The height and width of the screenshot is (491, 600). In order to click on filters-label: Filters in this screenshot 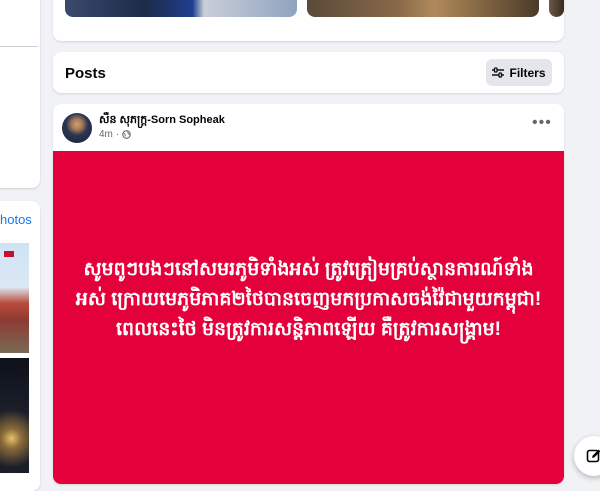, I will do `click(527, 72)`.